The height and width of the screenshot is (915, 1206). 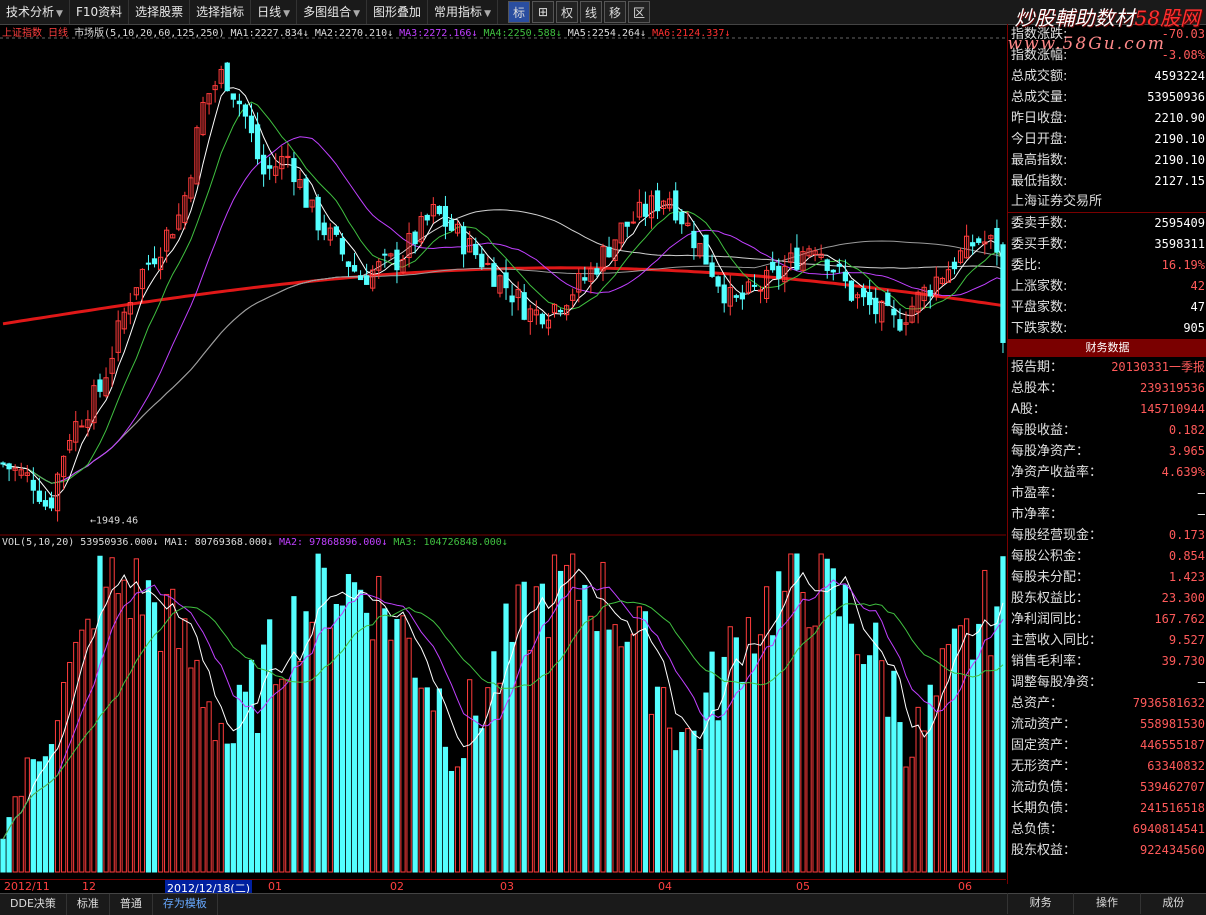 I want to click on menu-item-5: 多图组合 ▼, so click(x=332, y=12).